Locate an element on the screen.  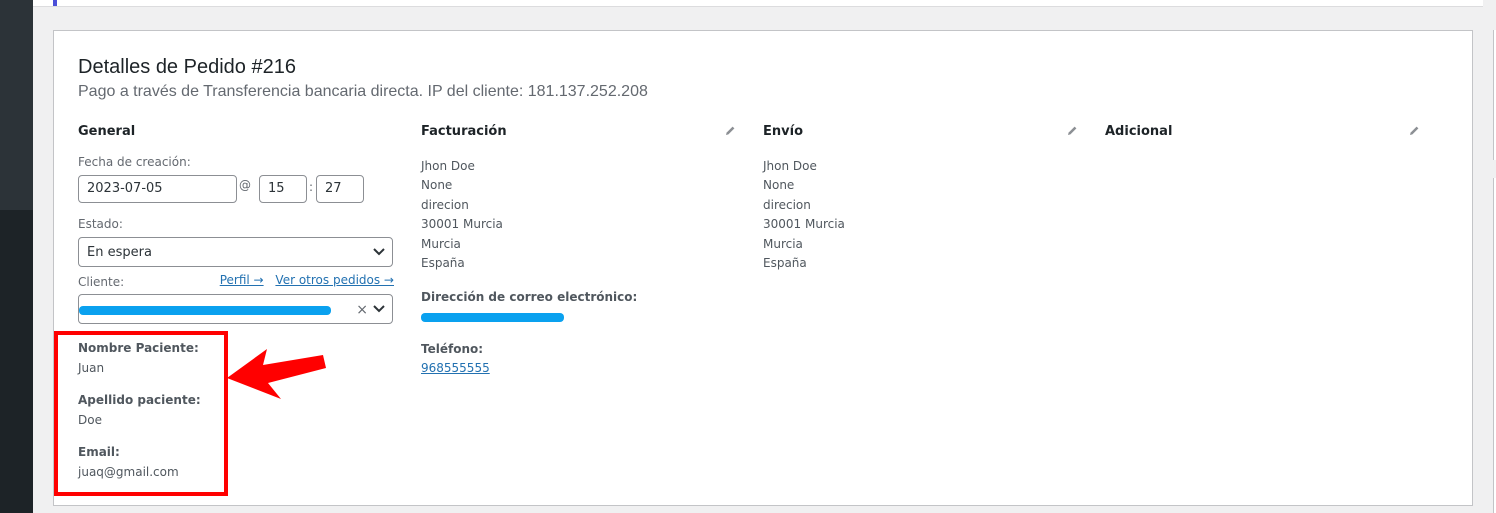
creation-date-label: Fecha de creación: is located at coordinates (134, 162).